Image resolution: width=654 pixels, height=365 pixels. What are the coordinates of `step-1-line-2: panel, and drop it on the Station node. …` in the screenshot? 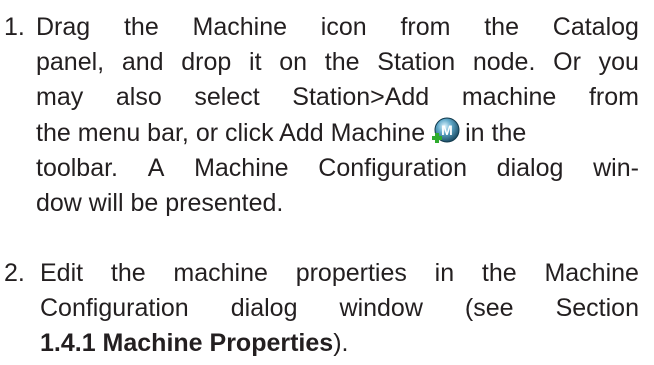 It's located at (337, 62).